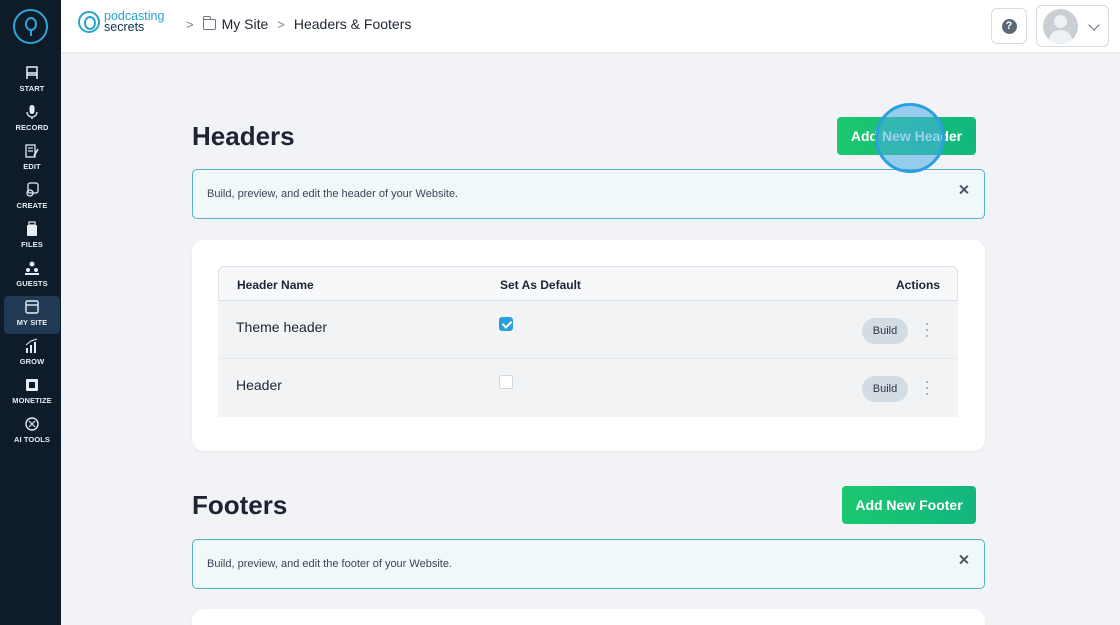  Describe the element at coordinates (917, 285) in the screenshot. I see `column-header-actions: Actions` at that location.